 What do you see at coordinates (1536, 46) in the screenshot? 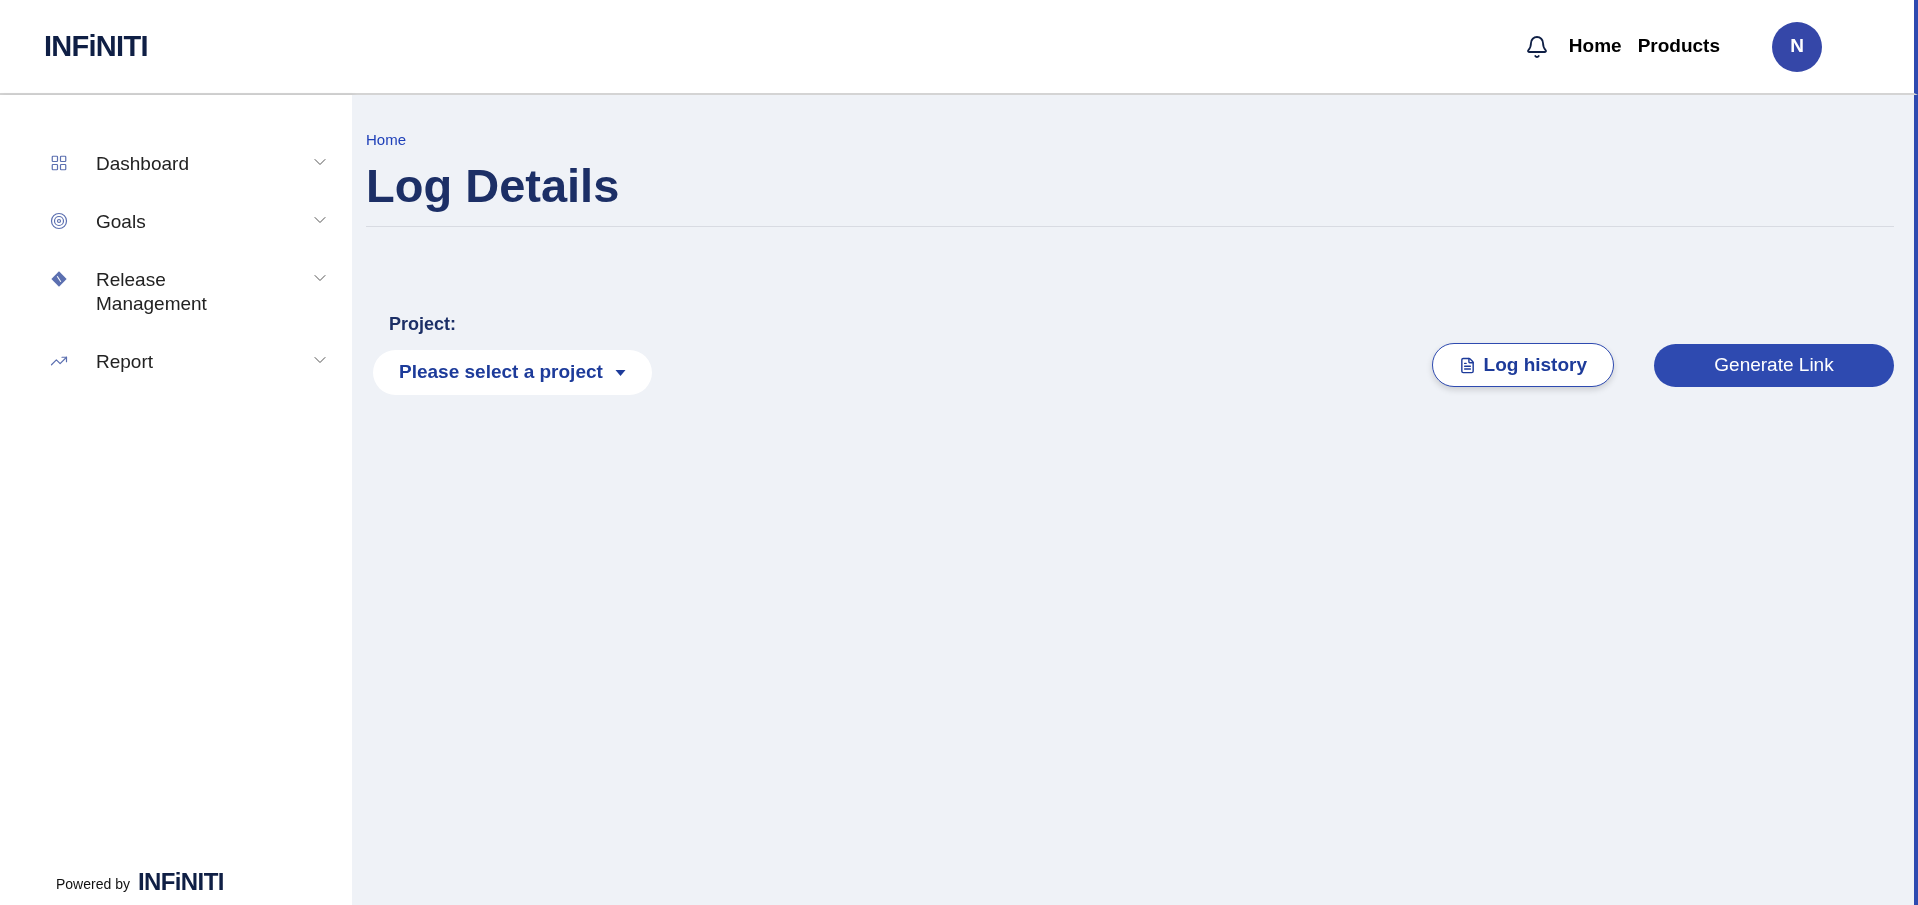
I see `bell-icon` at bounding box center [1536, 46].